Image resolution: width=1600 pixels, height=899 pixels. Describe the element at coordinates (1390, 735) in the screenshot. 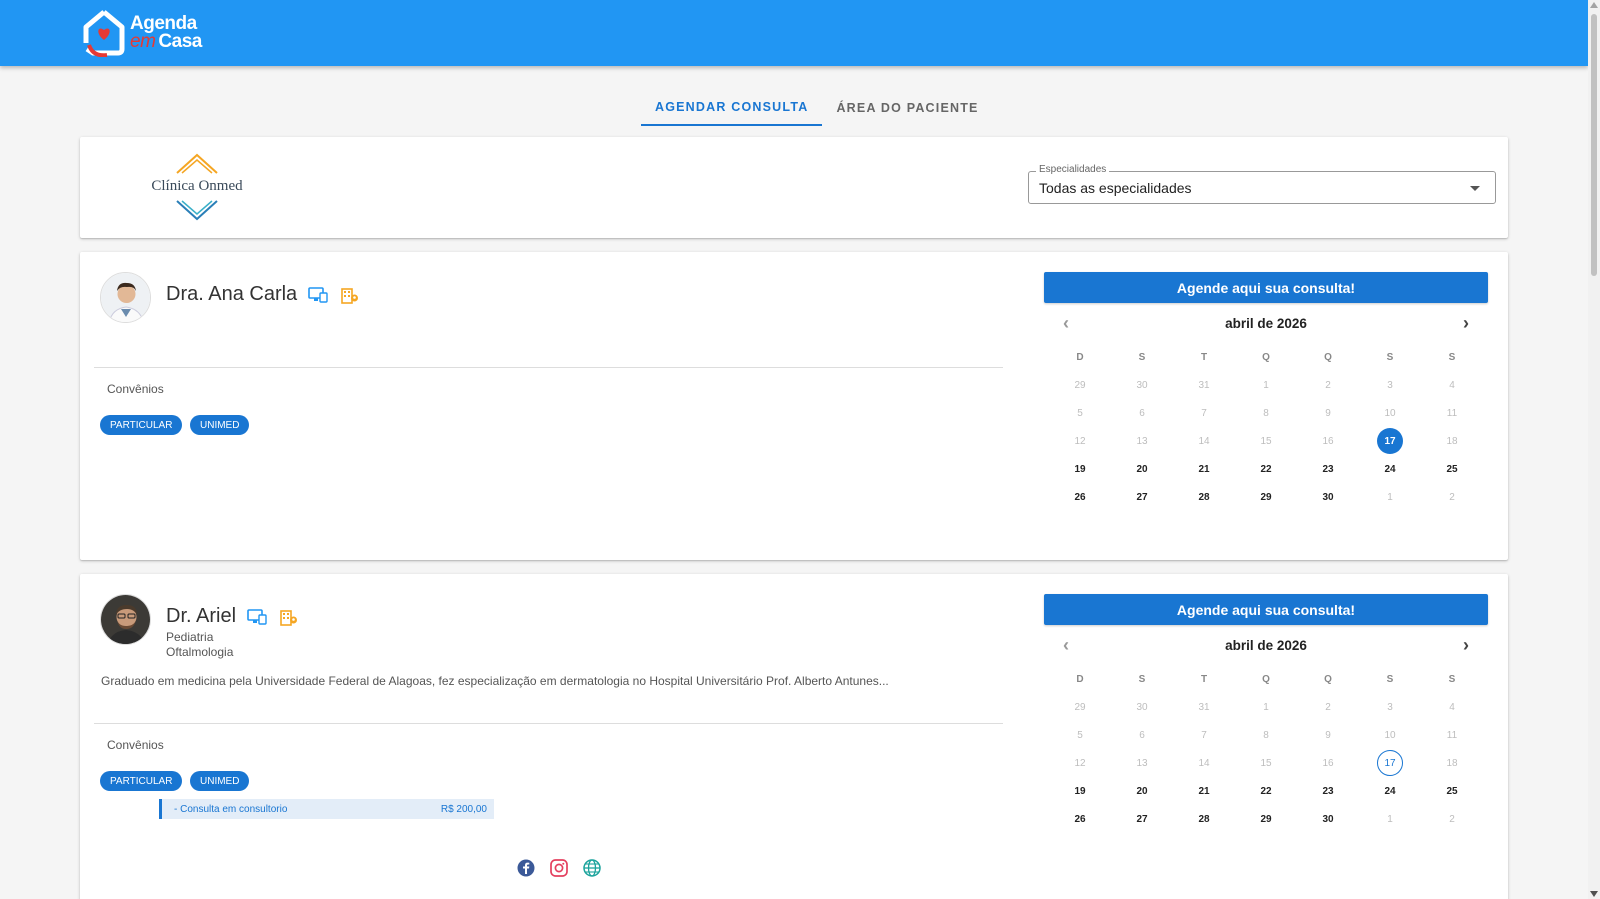

I see `calendar-day-number: 10` at that location.